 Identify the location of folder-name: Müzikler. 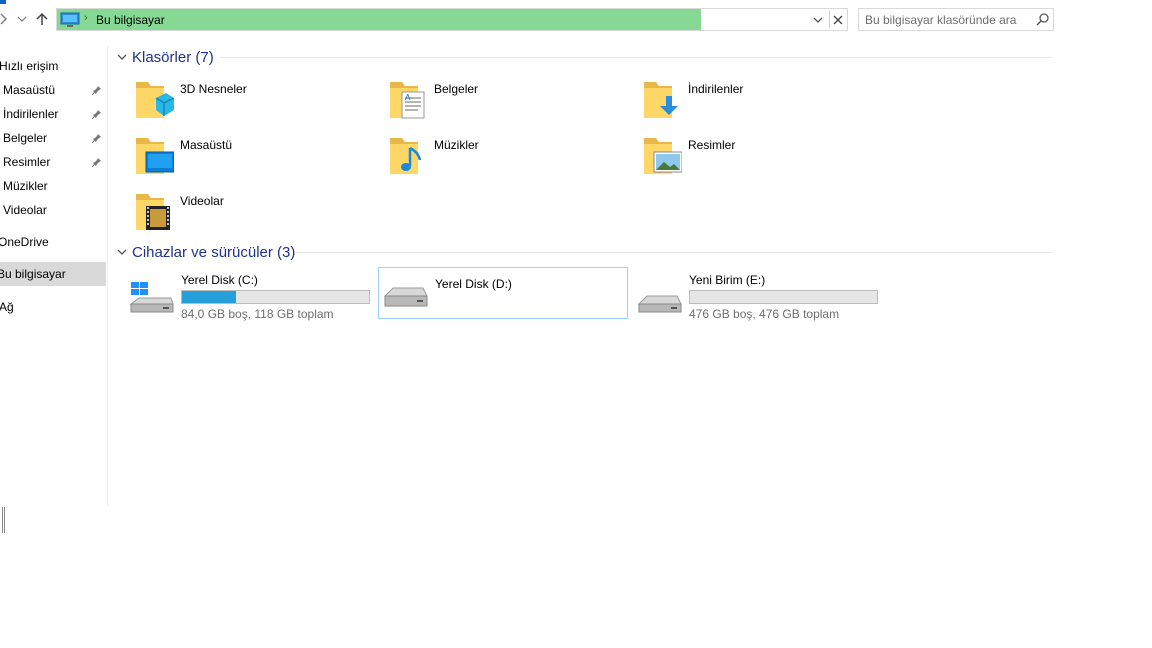
(456, 145).